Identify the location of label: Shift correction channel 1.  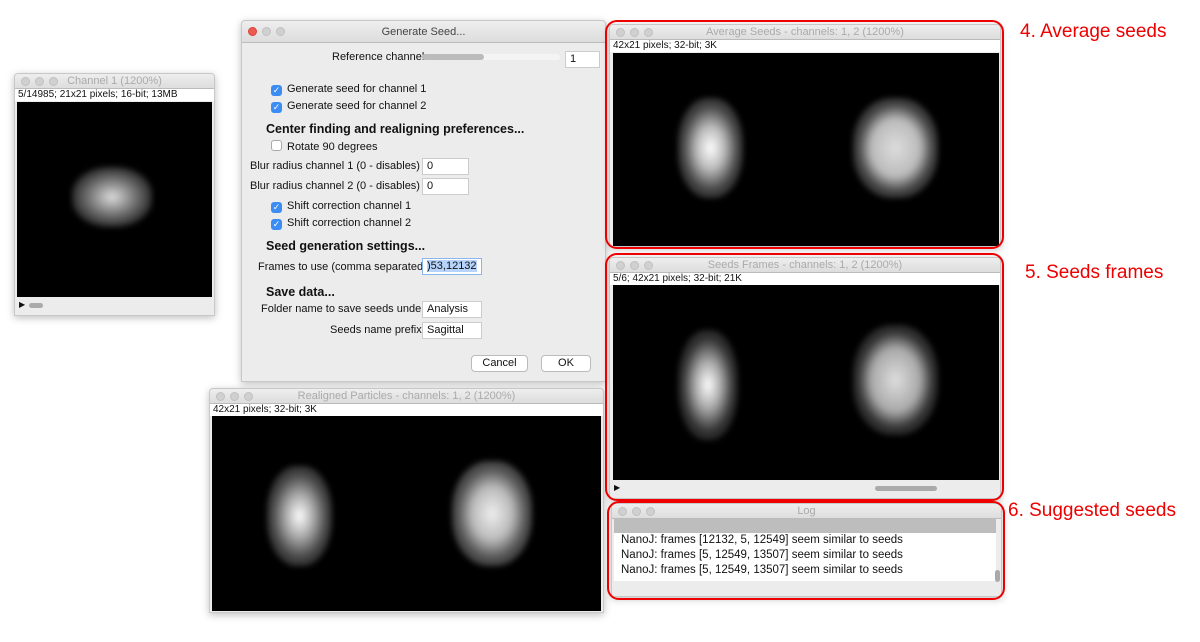
(349, 206).